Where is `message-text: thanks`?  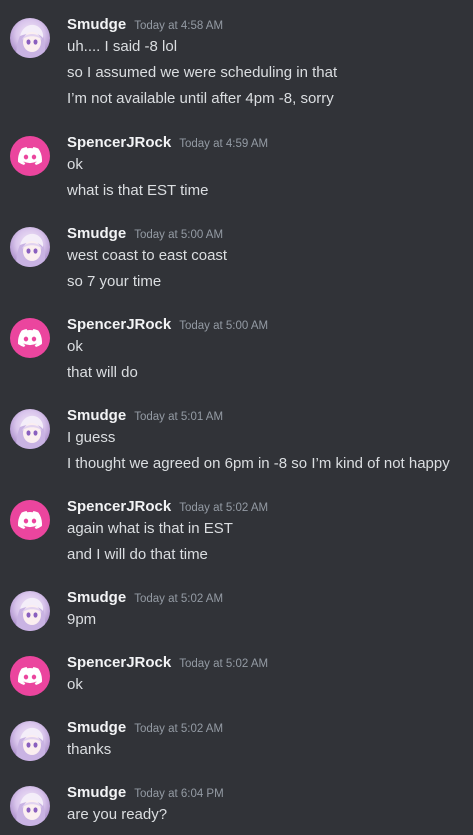 message-text: thanks is located at coordinates (89, 749).